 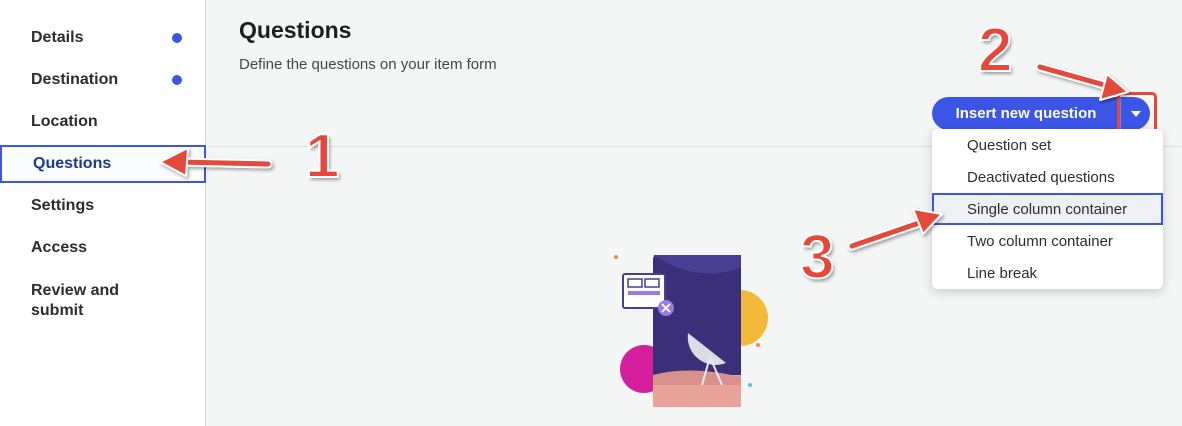 What do you see at coordinates (322, 156) in the screenshot?
I see `step-number-1: 1` at bounding box center [322, 156].